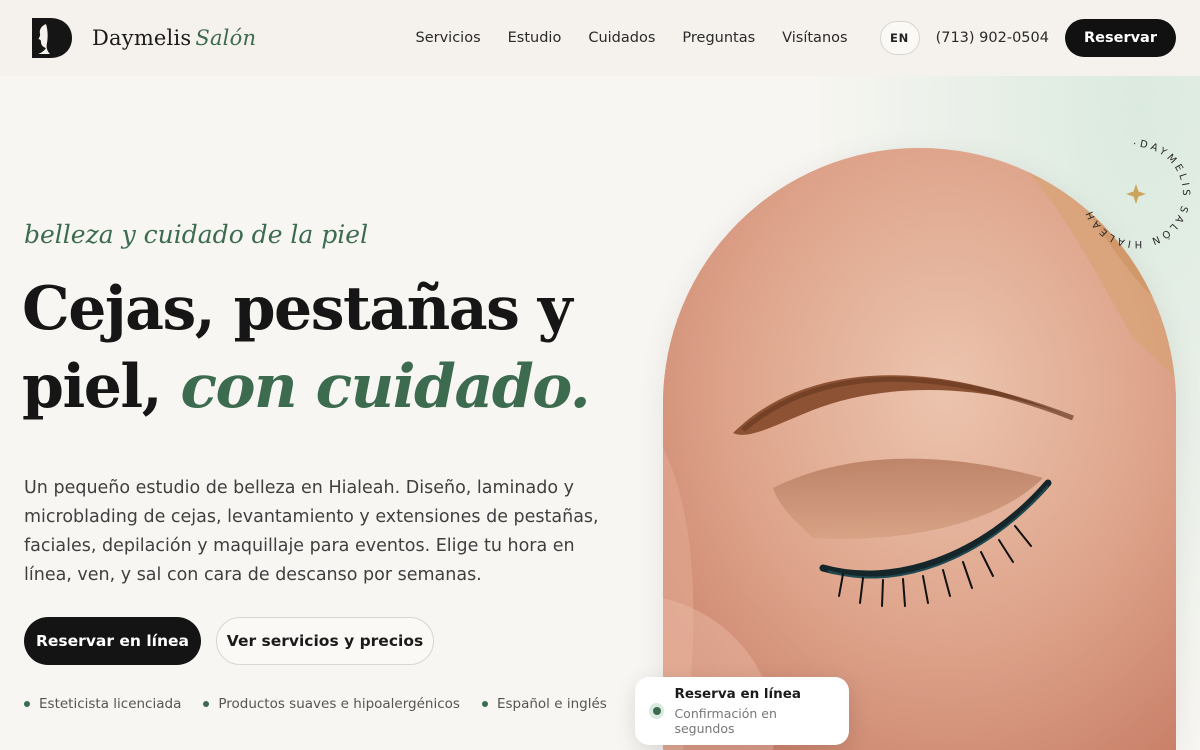  I want to click on feature-item: Esteticista licenciada, so click(102, 704).